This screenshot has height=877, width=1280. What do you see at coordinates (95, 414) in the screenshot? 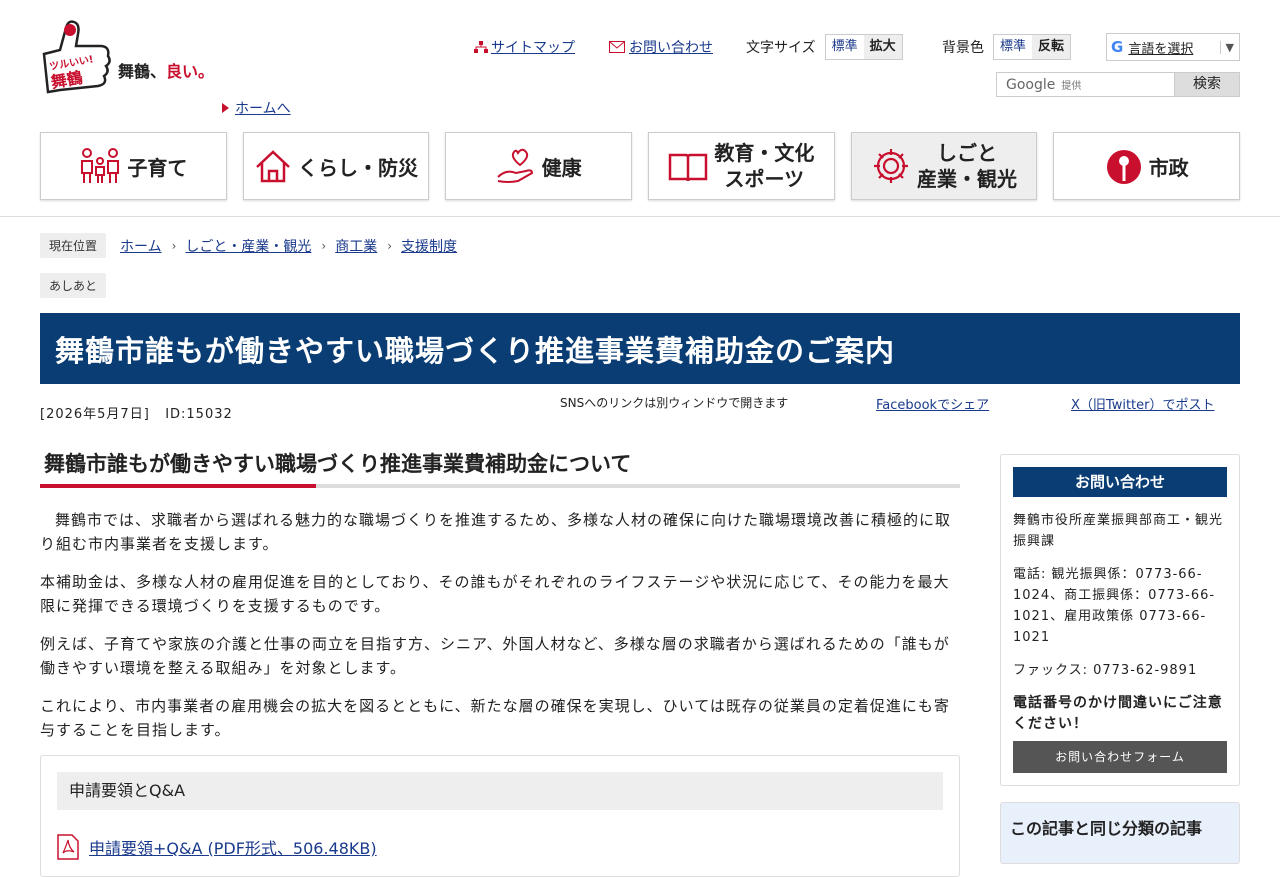
I see `page-date: [2026年5月7日]` at bounding box center [95, 414].